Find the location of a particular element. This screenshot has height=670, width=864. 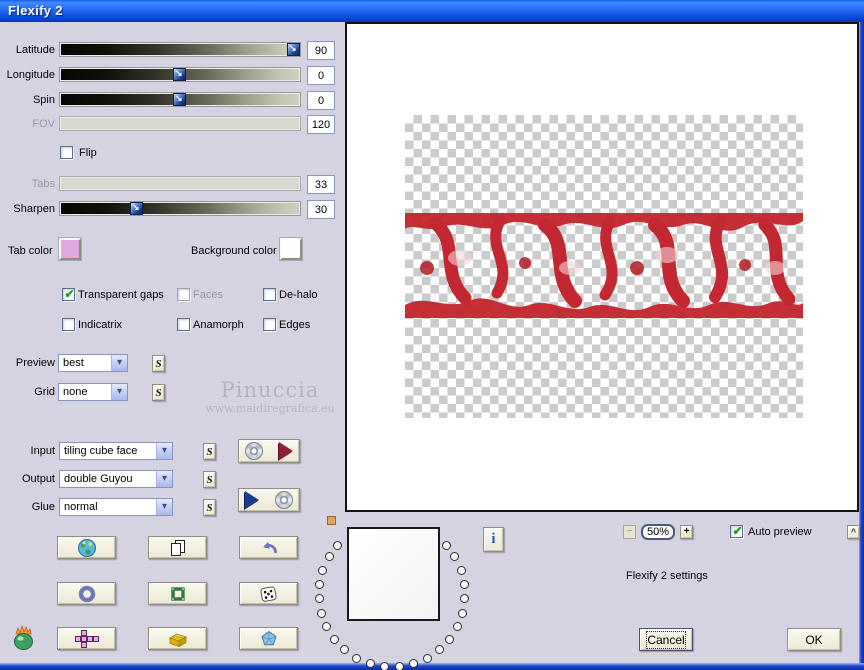

transparent-gaps-label: Transparent gaps is located at coordinates (121, 295).